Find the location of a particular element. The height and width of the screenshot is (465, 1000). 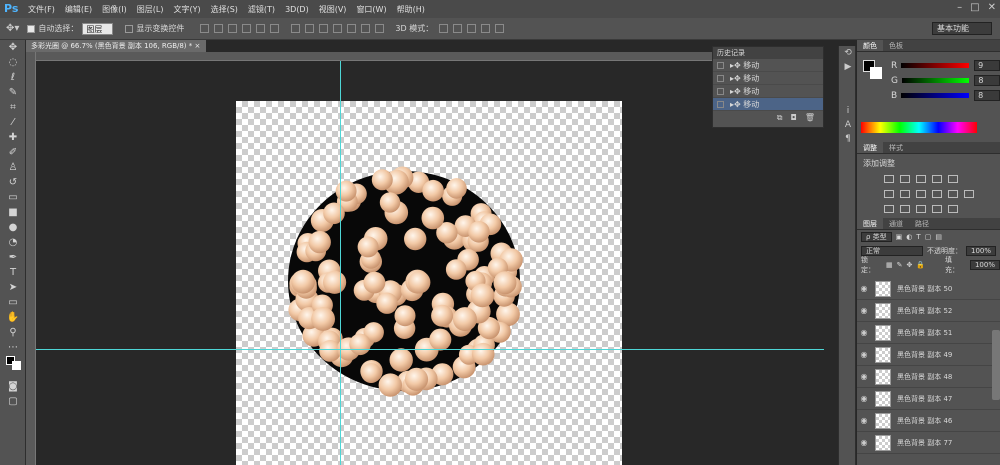

fill-field: 100% is located at coordinates (984, 265).